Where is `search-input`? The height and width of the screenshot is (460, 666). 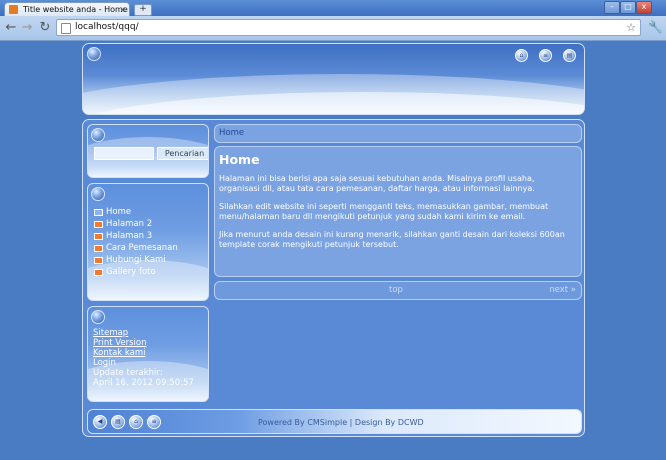
search-input is located at coordinates (124, 153).